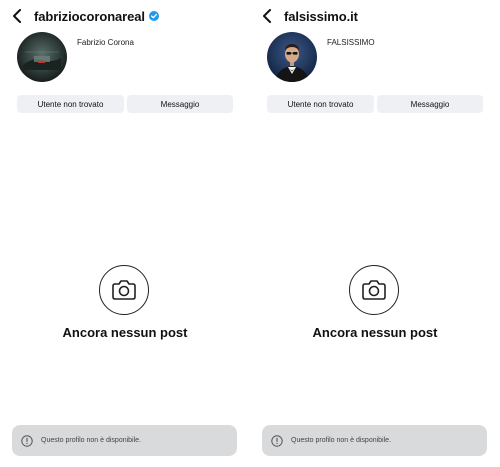 The height and width of the screenshot is (467, 500). What do you see at coordinates (105, 42) in the screenshot?
I see `profile-full-name: Fabrizio Corona` at bounding box center [105, 42].